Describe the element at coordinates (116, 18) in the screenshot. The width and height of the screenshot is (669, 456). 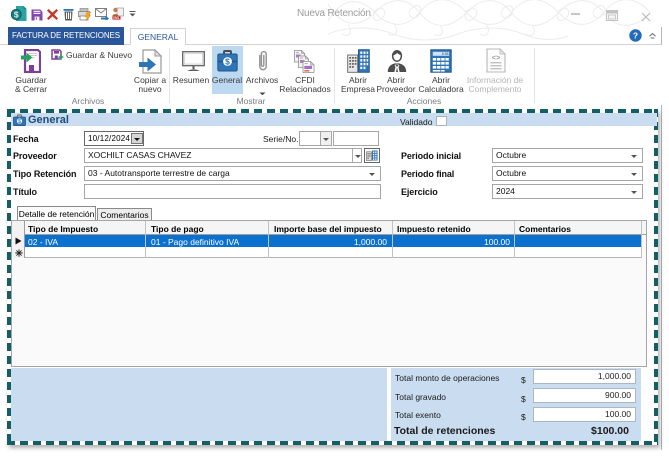
I see `svg-text: XML` at that location.